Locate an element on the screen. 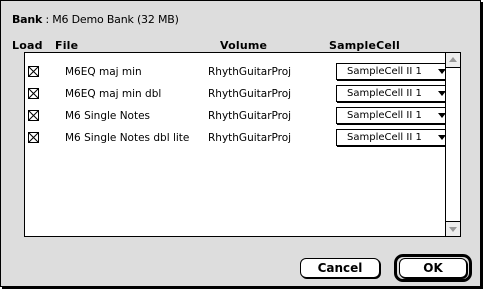 The width and height of the screenshot is (485, 291). vertical-scrollbar is located at coordinates (452, 144).